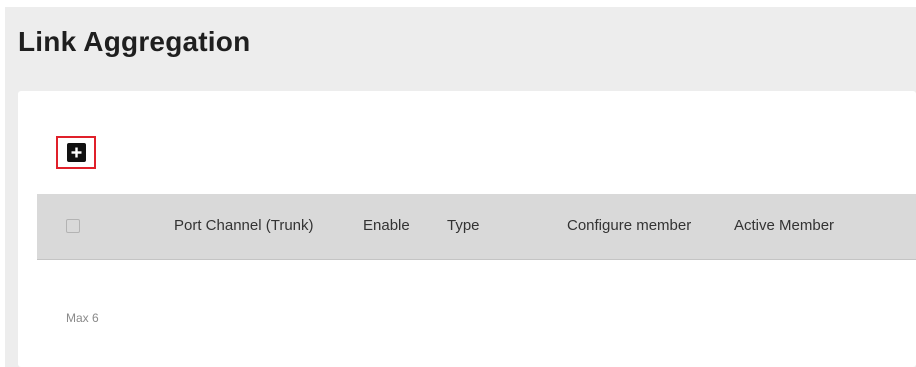  I want to click on column-header-enable: Enable, so click(386, 226).